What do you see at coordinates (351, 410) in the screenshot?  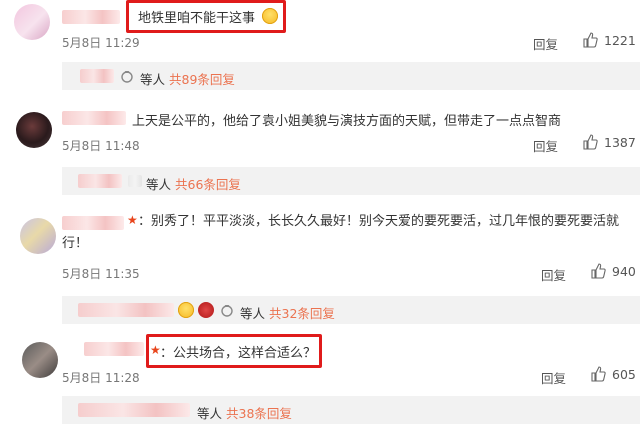 I see `sub-reply-bar: 等人 共38条回复` at bounding box center [351, 410].